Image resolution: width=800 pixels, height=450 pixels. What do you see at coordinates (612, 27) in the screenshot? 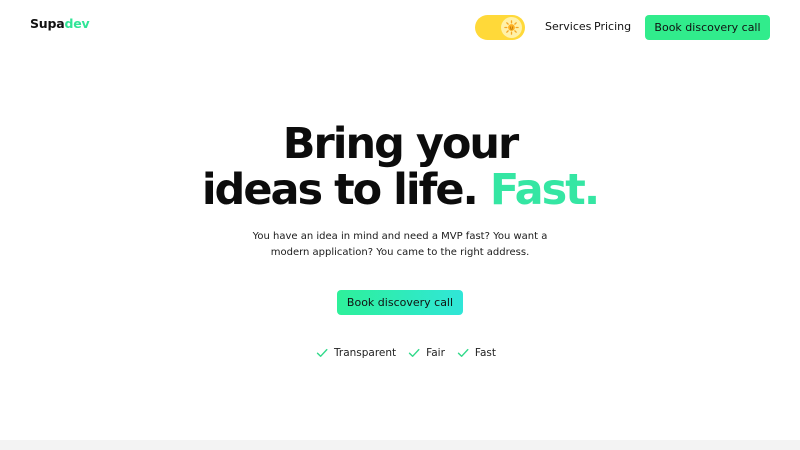
I see `nav-link-pricing: Pricing` at bounding box center [612, 27].